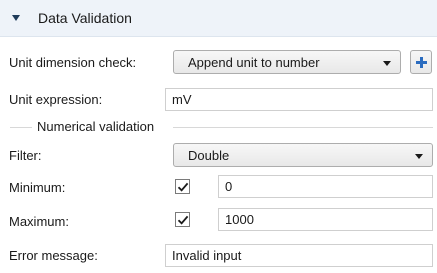 This screenshot has height=273, width=437. Describe the element at coordinates (303, 155) in the screenshot. I see `filter-select: Double` at that location.